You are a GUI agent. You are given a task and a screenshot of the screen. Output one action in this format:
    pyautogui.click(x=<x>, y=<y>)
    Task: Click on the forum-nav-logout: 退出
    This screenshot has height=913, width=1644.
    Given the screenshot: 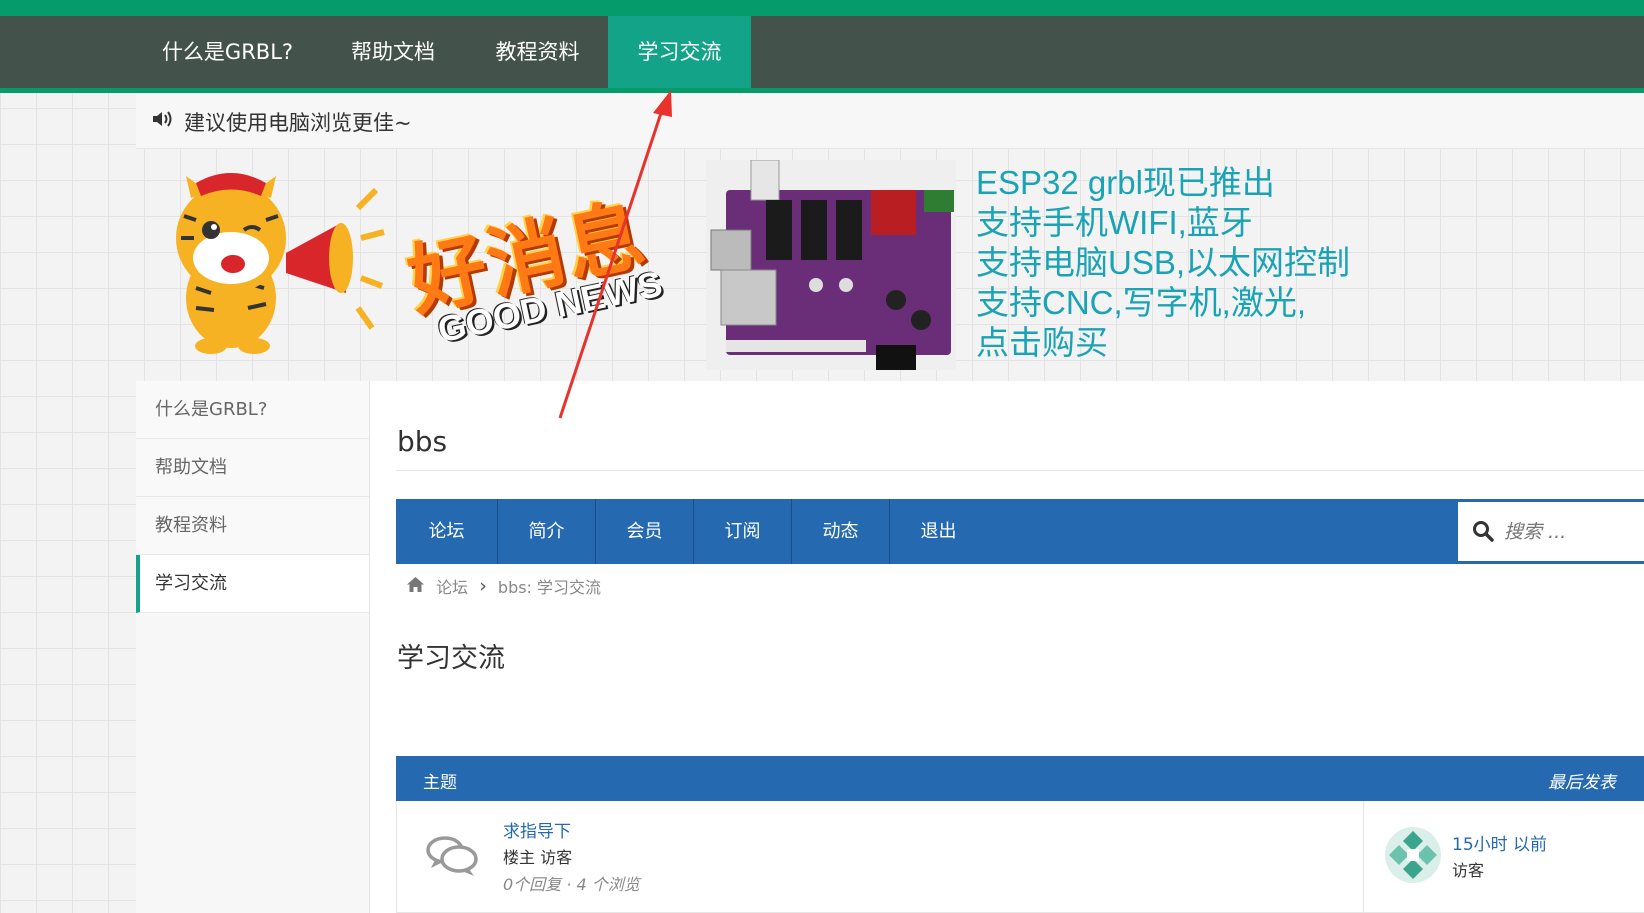 What is the action you would take?
    pyautogui.click(x=938, y=531)
    